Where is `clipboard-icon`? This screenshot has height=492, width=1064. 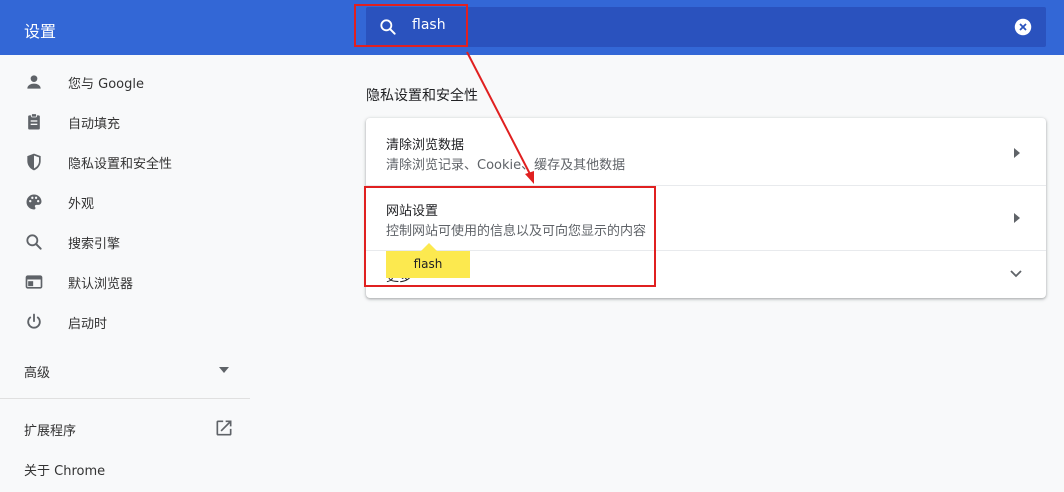 clipboard-icon is located at coordinates (34, 121).